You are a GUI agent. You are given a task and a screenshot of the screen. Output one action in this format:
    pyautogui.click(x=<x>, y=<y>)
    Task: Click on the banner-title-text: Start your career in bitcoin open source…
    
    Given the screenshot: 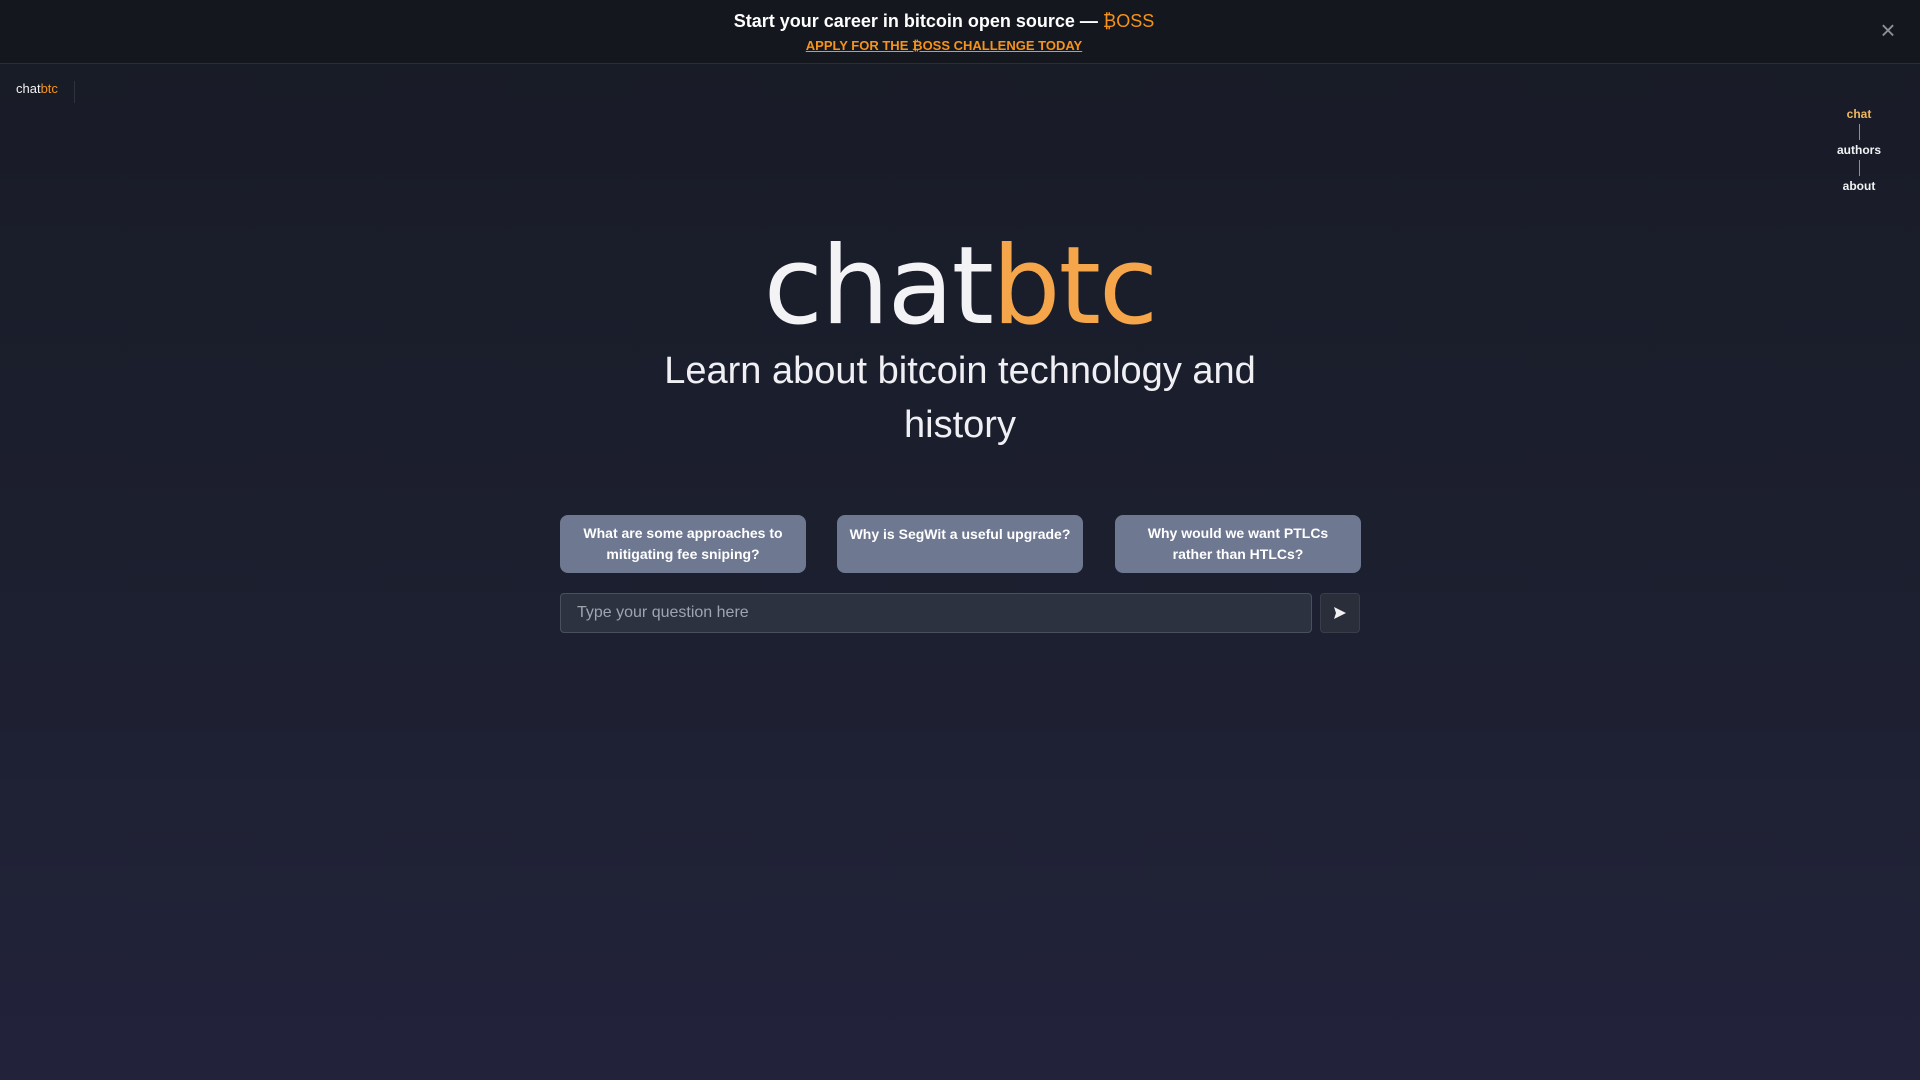 What is the action you would take?
    pyautogui.click(x=918, y=21)
    